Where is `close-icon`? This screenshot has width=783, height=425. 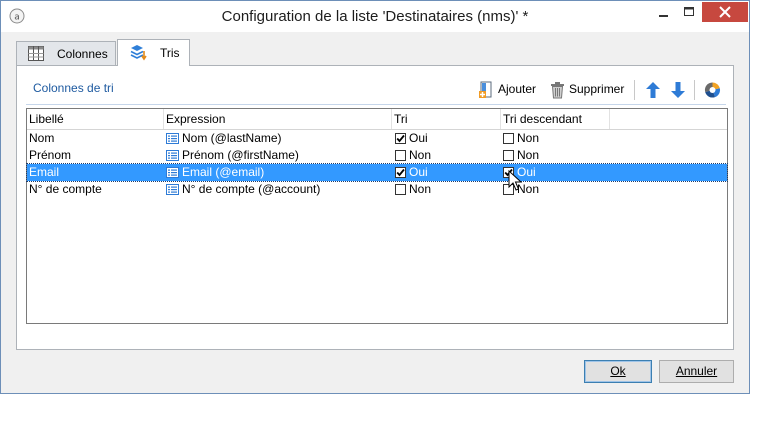 close-icon is located at coordinates (725, 12).